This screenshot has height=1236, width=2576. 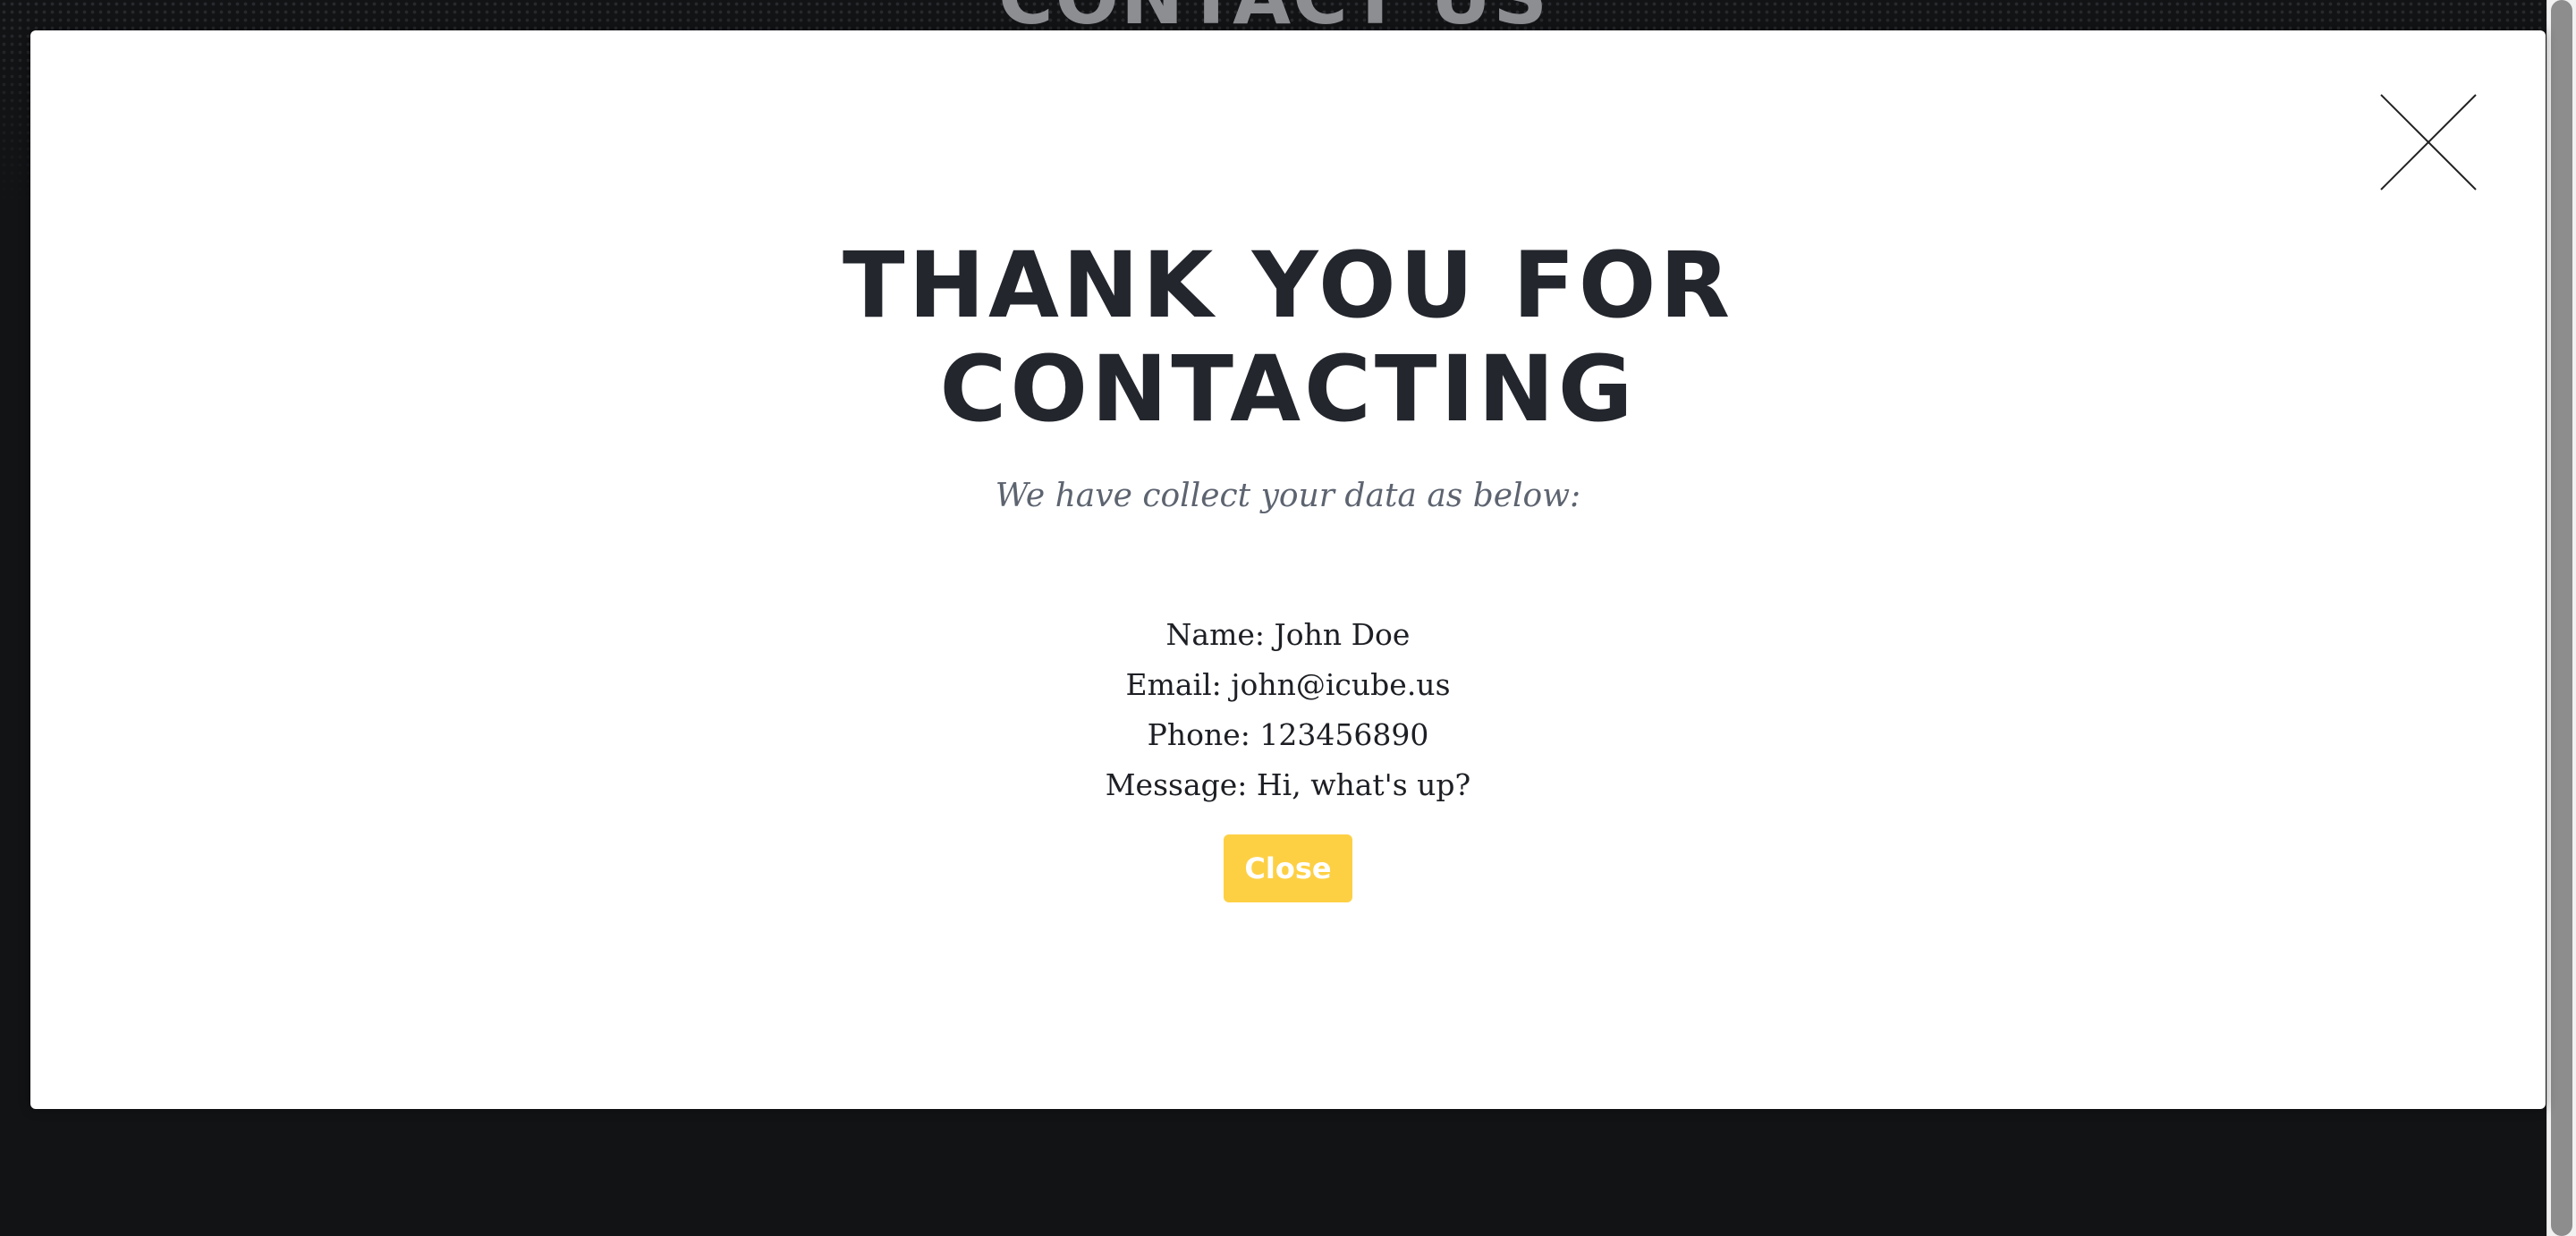 What do you see at coordinates (1288, 390) in the screenshot?
I see `modal-title-line2: CONTACTING` at bounding box center [1288, 390].